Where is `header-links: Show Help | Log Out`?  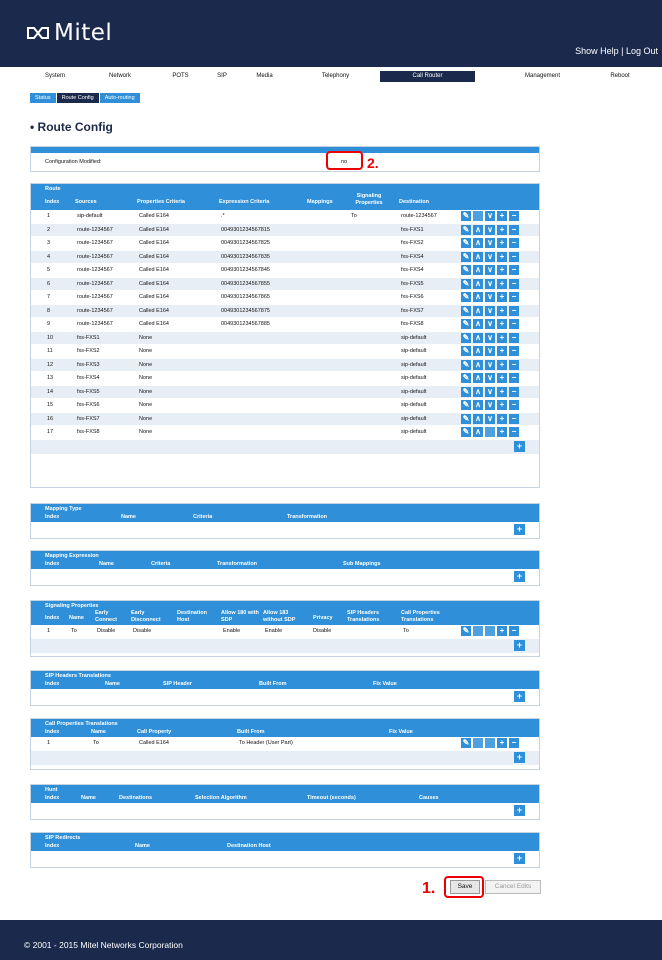 header-links: Show Help | Log Out is located at coordinates (616, 51).